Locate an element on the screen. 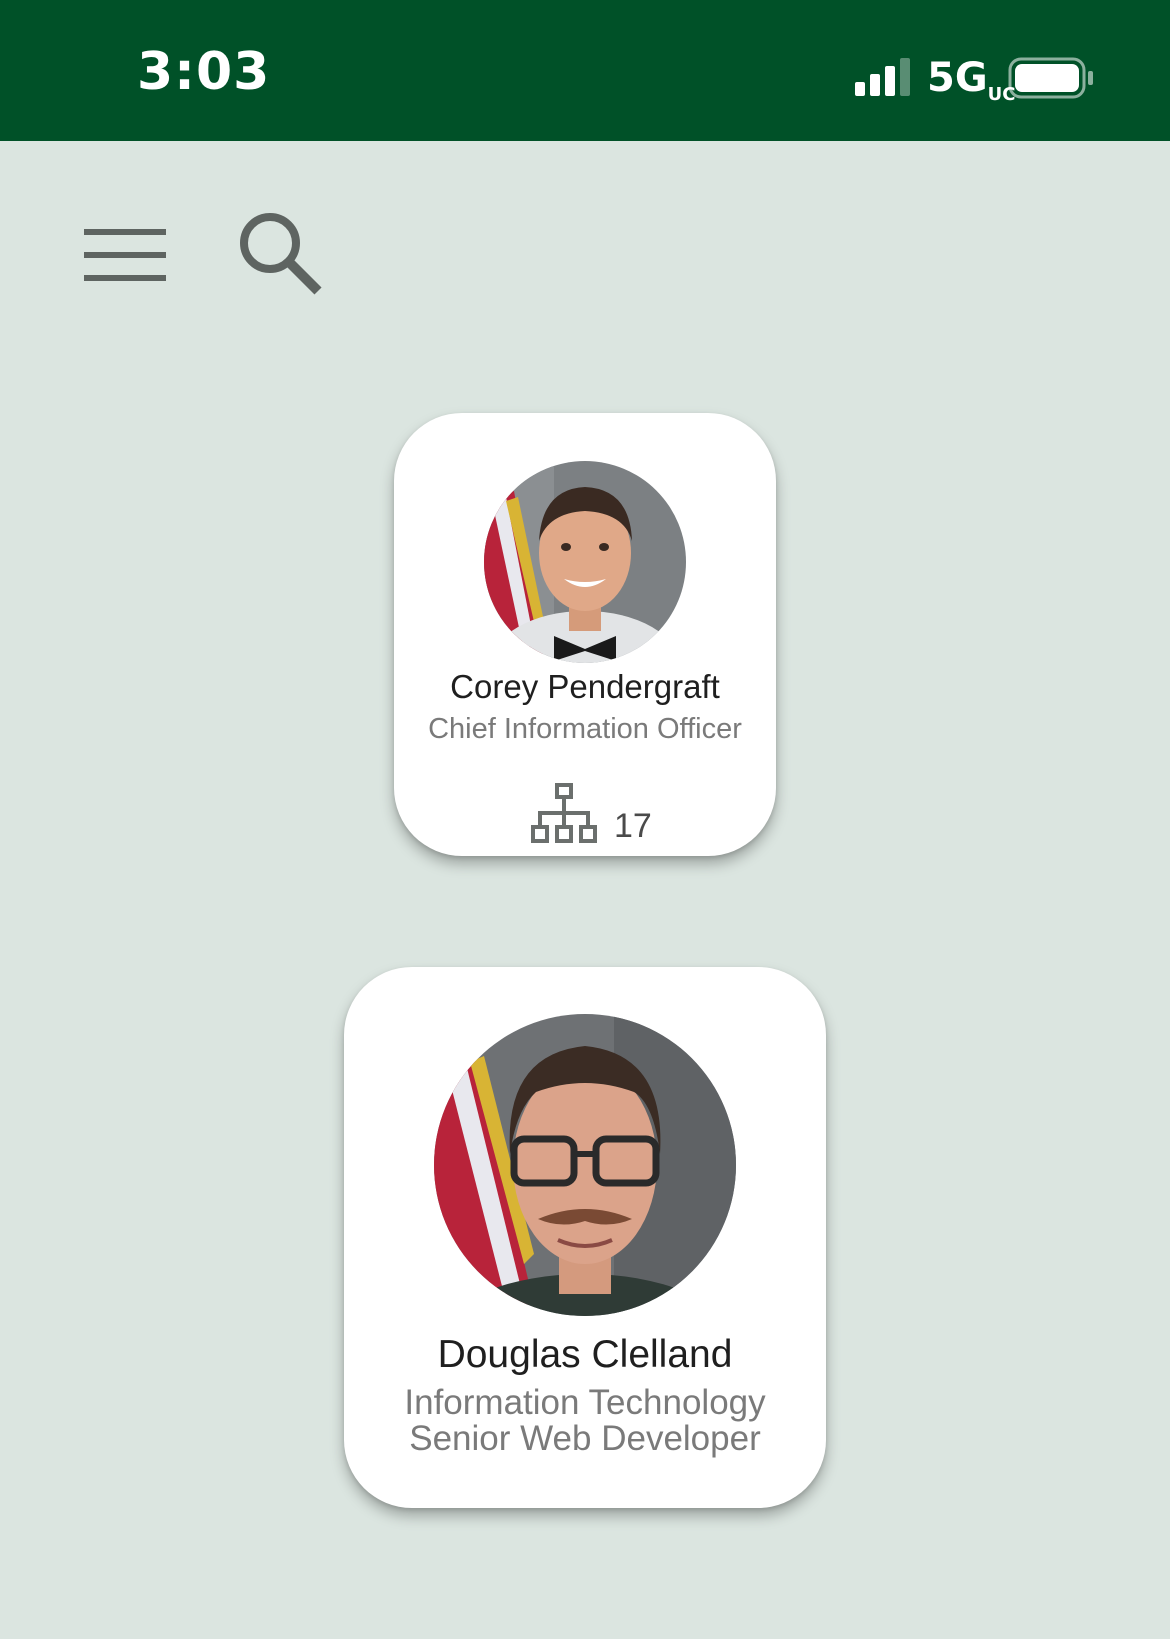  hamburger-menu-icon is located at coordinates (126, 255).